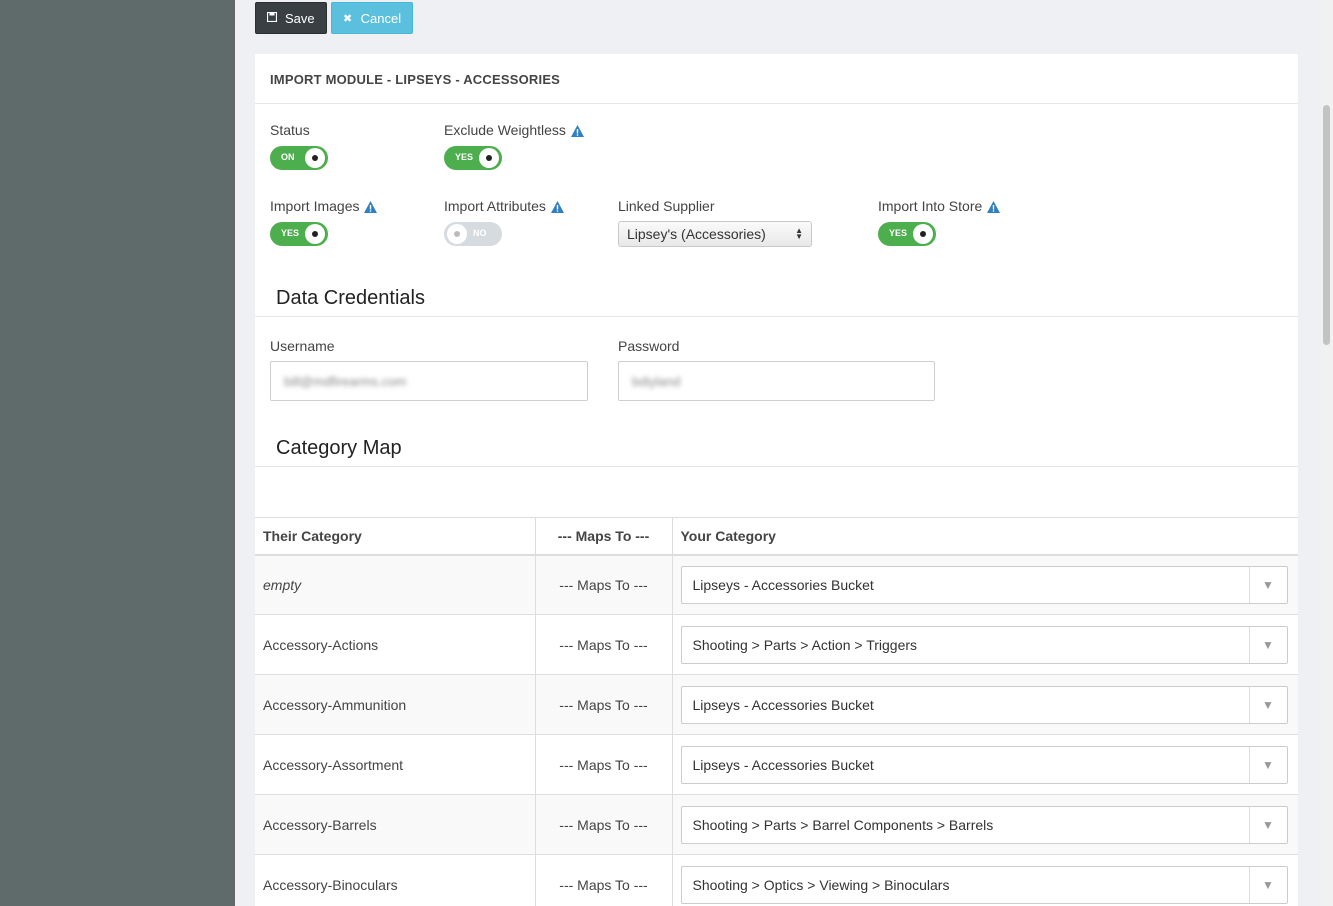 This screenshot has height=906, width=1333. Describe the element at coordinates (514, 146) in the screenshot. I see `exclude-weightless-field: Exclude Weightless YES` at that location.